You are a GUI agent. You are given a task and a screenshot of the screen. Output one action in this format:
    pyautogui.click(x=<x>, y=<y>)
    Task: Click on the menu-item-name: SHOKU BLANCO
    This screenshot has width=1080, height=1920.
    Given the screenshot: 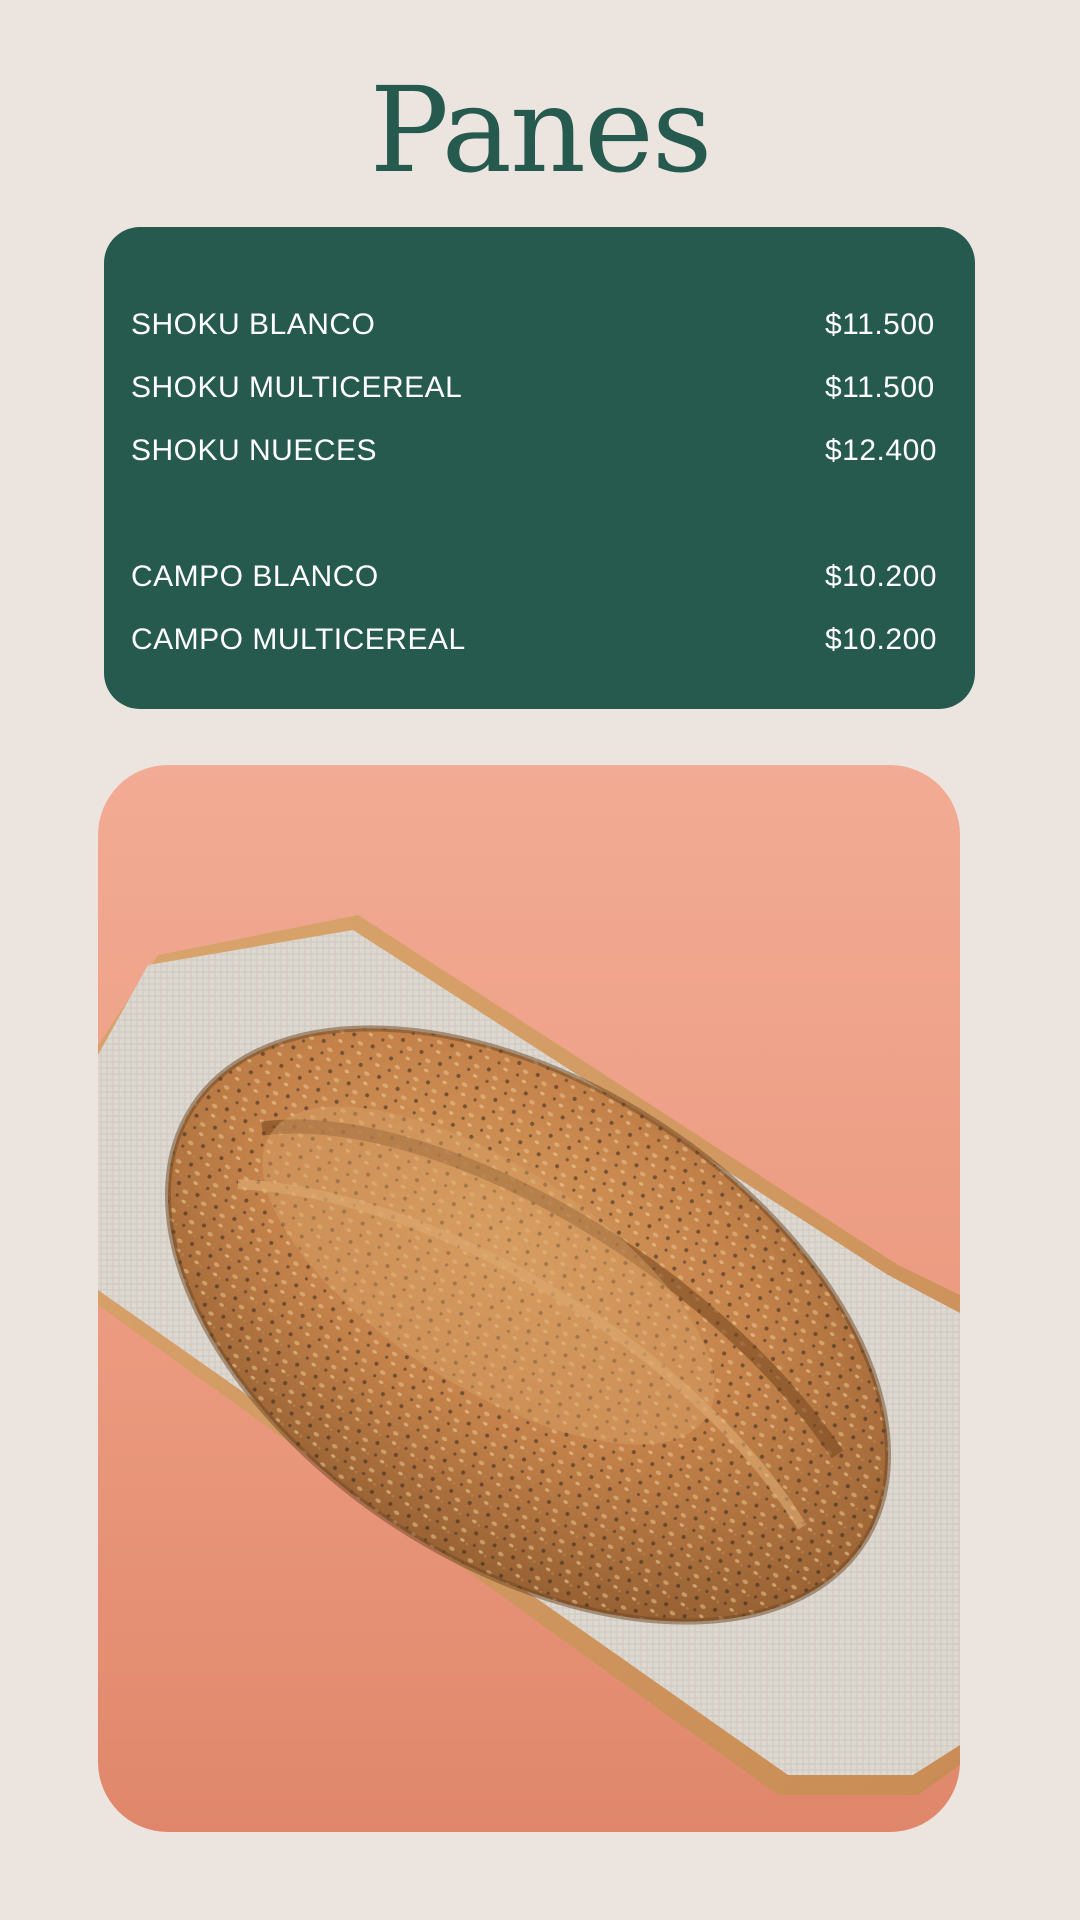 What is the action you would take?
    pyautogui.click(x=253, y=324)
    